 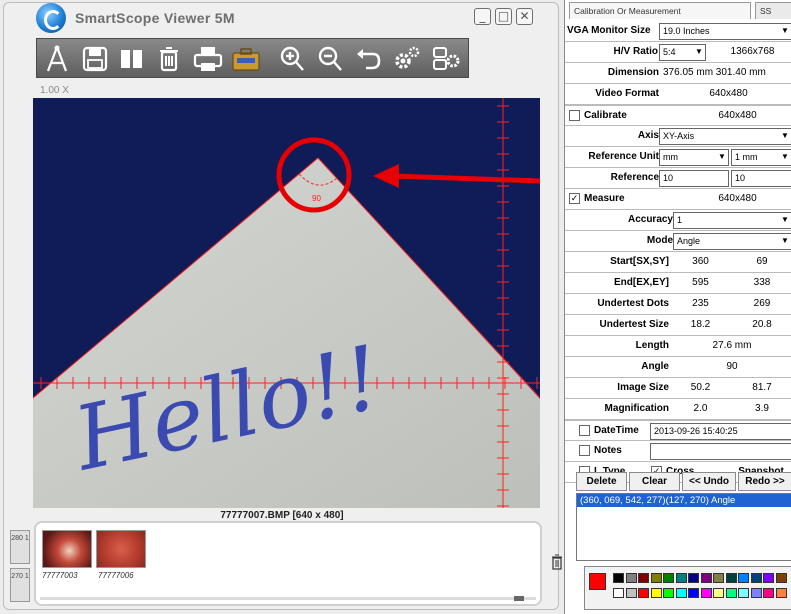 I want to click on undertest-dots-label: Undertest Dots, so click(x=633, y=303).